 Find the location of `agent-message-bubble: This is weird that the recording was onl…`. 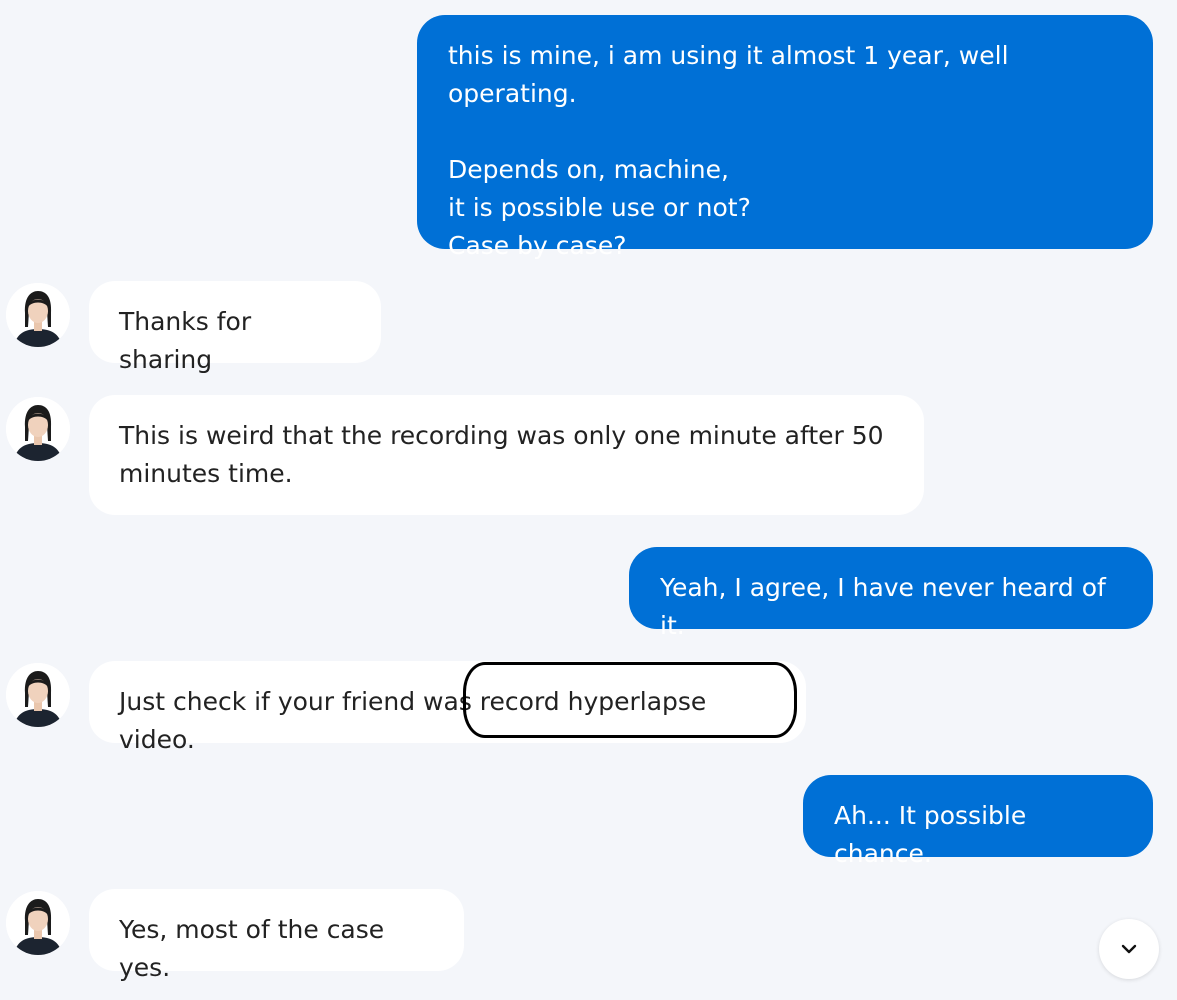

agent-message-bubble: This is weird that the recording was onl… is located at coordinates (506, 455).